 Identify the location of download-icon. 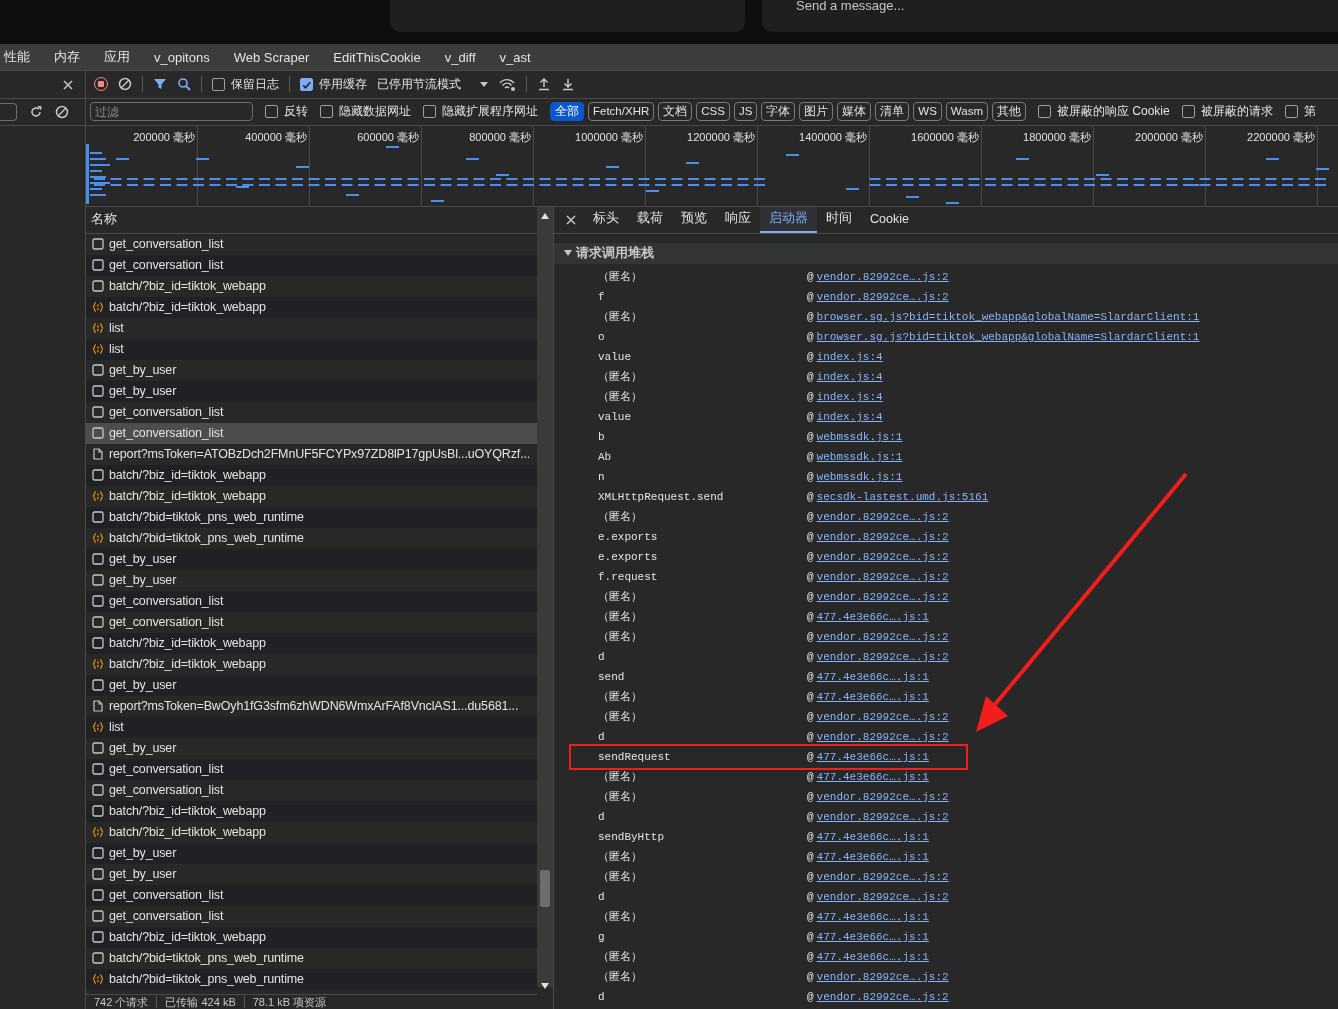
(568, 84).